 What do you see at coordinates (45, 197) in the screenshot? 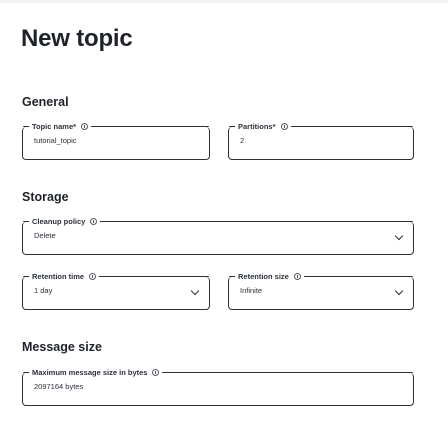
I see `section-storage-heading: Storage` at bounding box center [45, 197].